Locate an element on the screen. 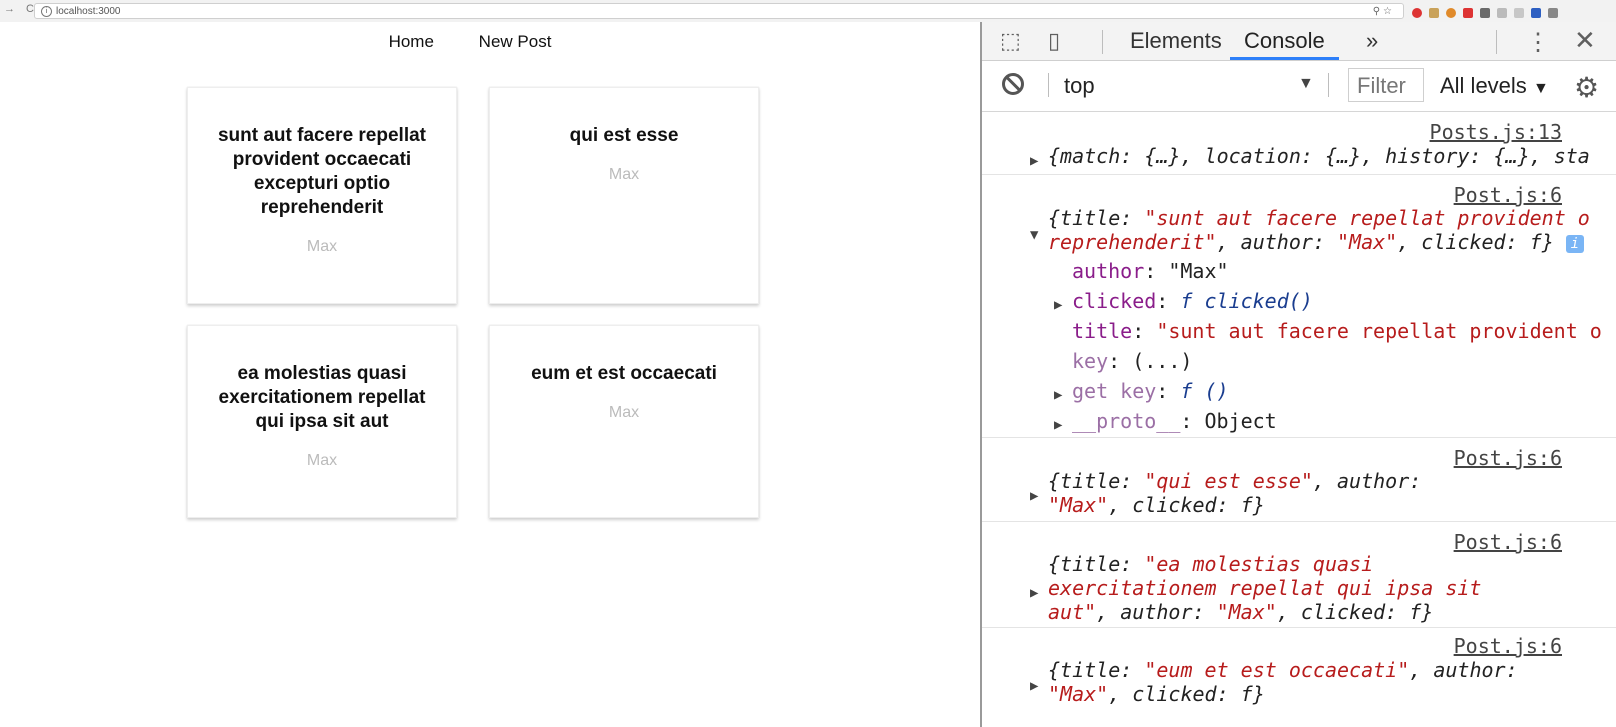 The image size is (1616, 727). property-value: f clicked() is located at coordinates (1246, 301).